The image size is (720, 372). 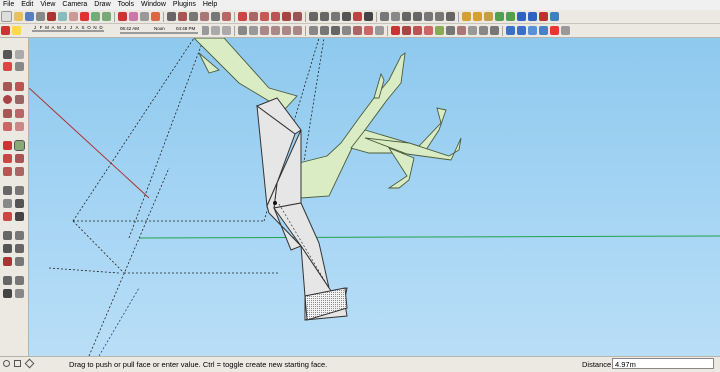 I want to click on shaded-textures-icon, so click(x=368, y=30).